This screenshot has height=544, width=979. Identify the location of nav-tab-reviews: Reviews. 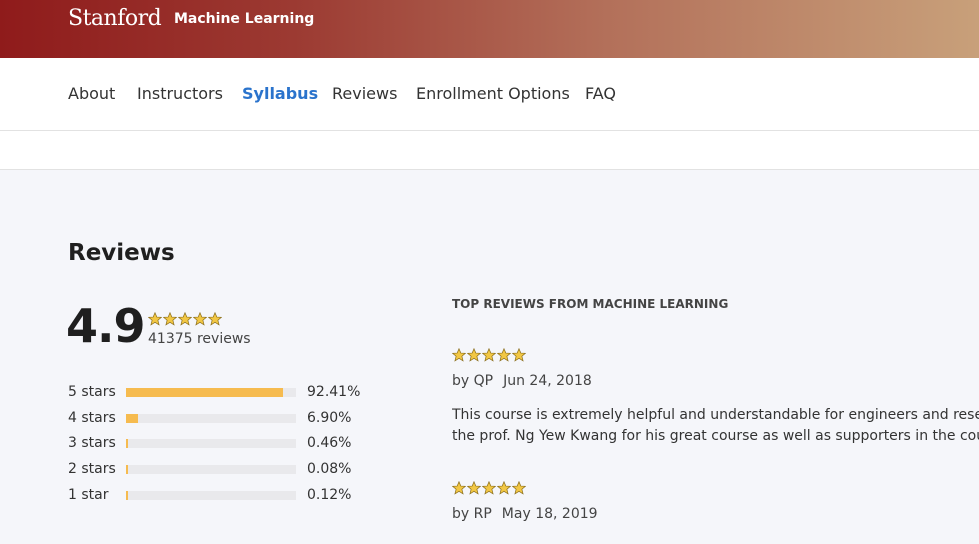
(364, 93).